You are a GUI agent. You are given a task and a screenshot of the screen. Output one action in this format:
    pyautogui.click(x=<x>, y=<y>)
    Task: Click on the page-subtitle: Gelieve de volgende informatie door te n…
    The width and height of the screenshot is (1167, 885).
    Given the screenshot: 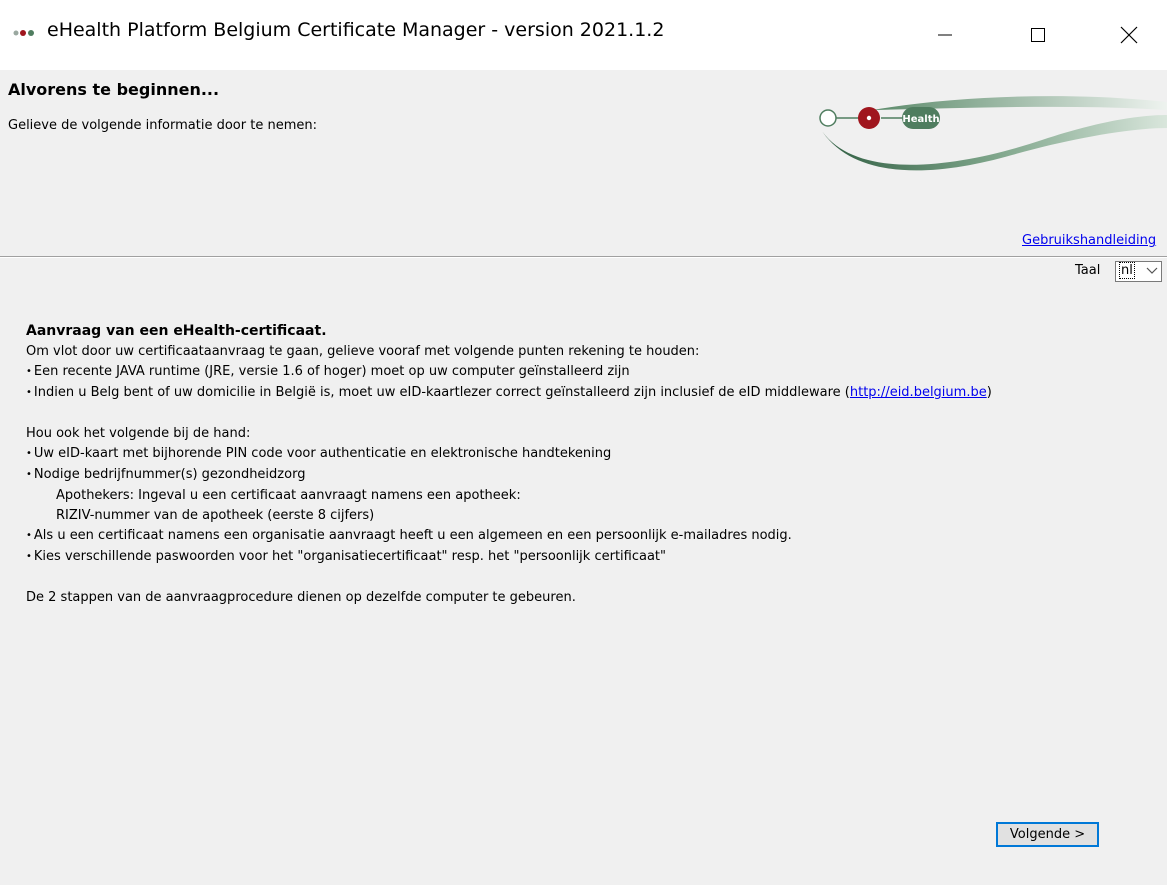 What is the action you would take?
    pyautogui.click(x=162, y=125)
    